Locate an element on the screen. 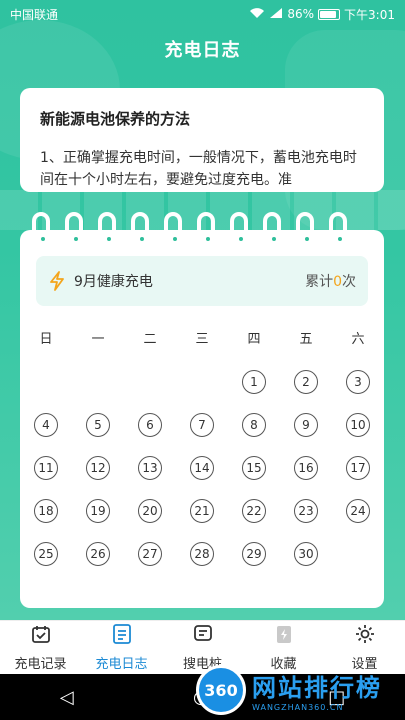 The height and width of the screenshot is (720, 405). article-title: 新能源电池保养的方法 is located at coordinates (115, 119).